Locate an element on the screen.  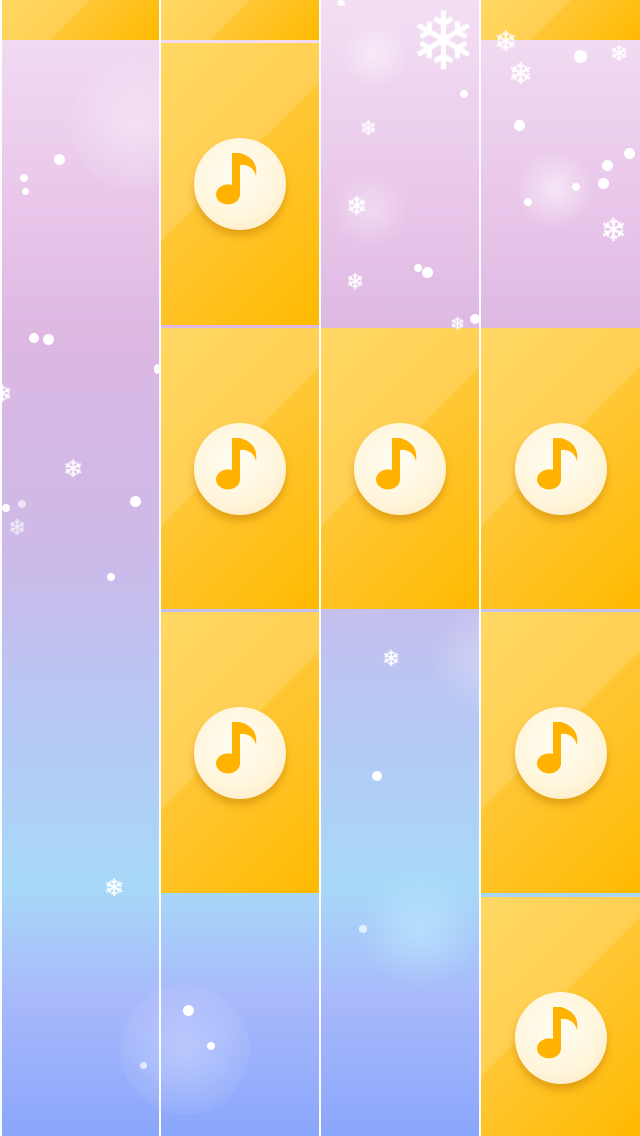
tile-lane-1-partial is located at coordinates (80, 20).